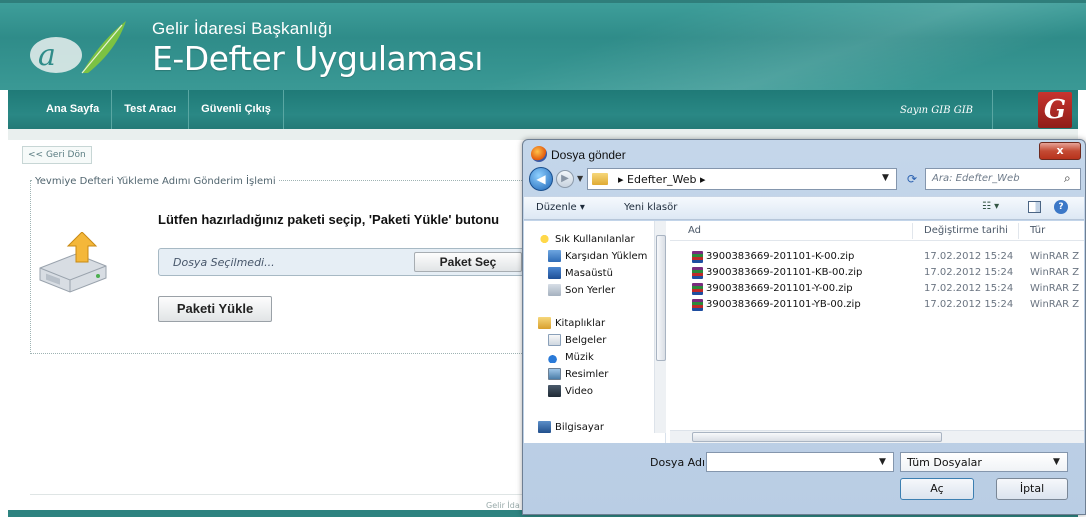 The image size is (1086, 517). Describe the element at coordinates (992, 109) in the screenshot. I see `nav-divider` at that location.